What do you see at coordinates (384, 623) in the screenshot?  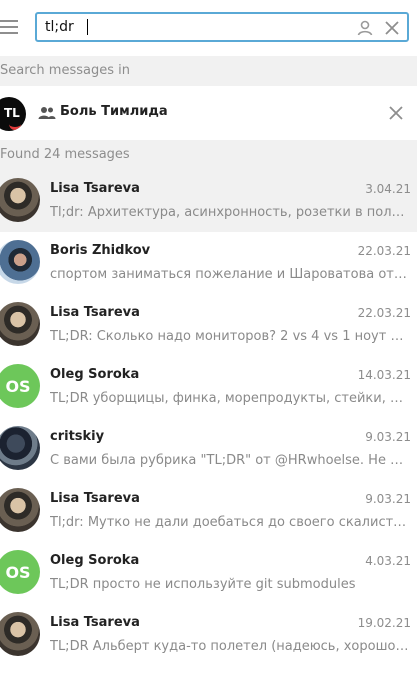 I see `message-date: 19.02.21` at bounding box center [384, 623].